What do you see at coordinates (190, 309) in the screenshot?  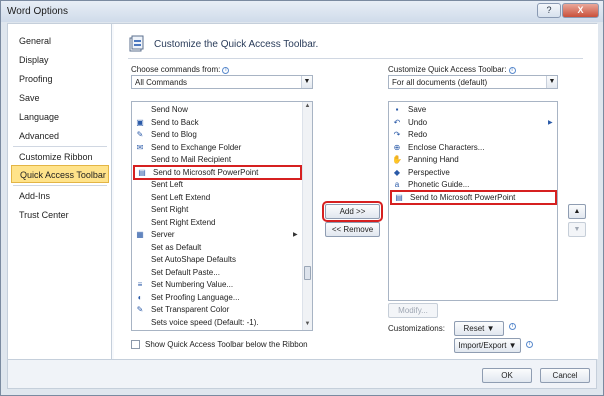 I see `list-item-label: Set Transparent Color` at bounding box center [190, 309].